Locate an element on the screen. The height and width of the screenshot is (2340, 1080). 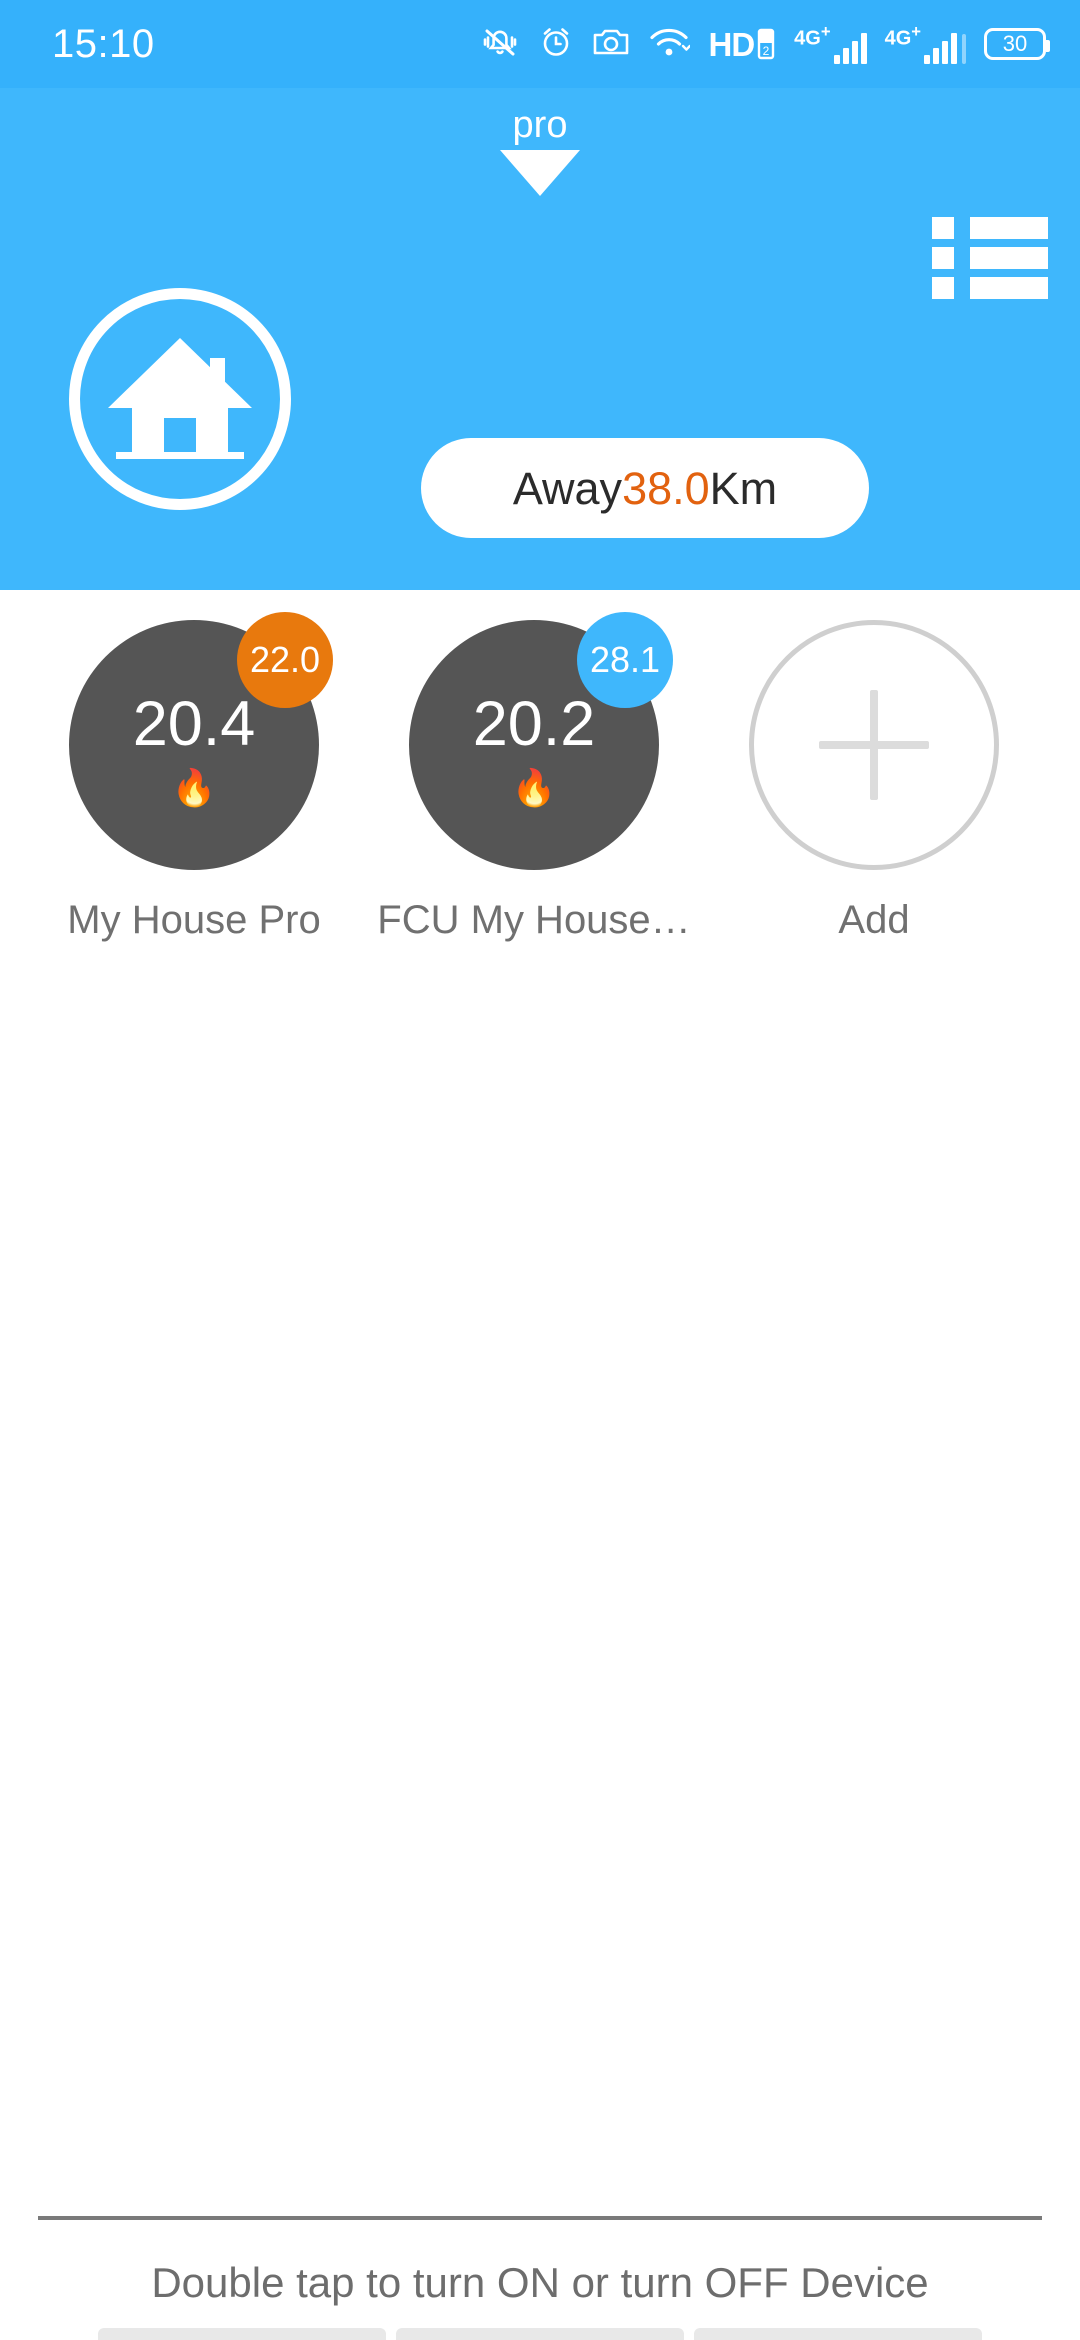
hd-volte-icon: HD 2 is located at coordinates (742, 44).